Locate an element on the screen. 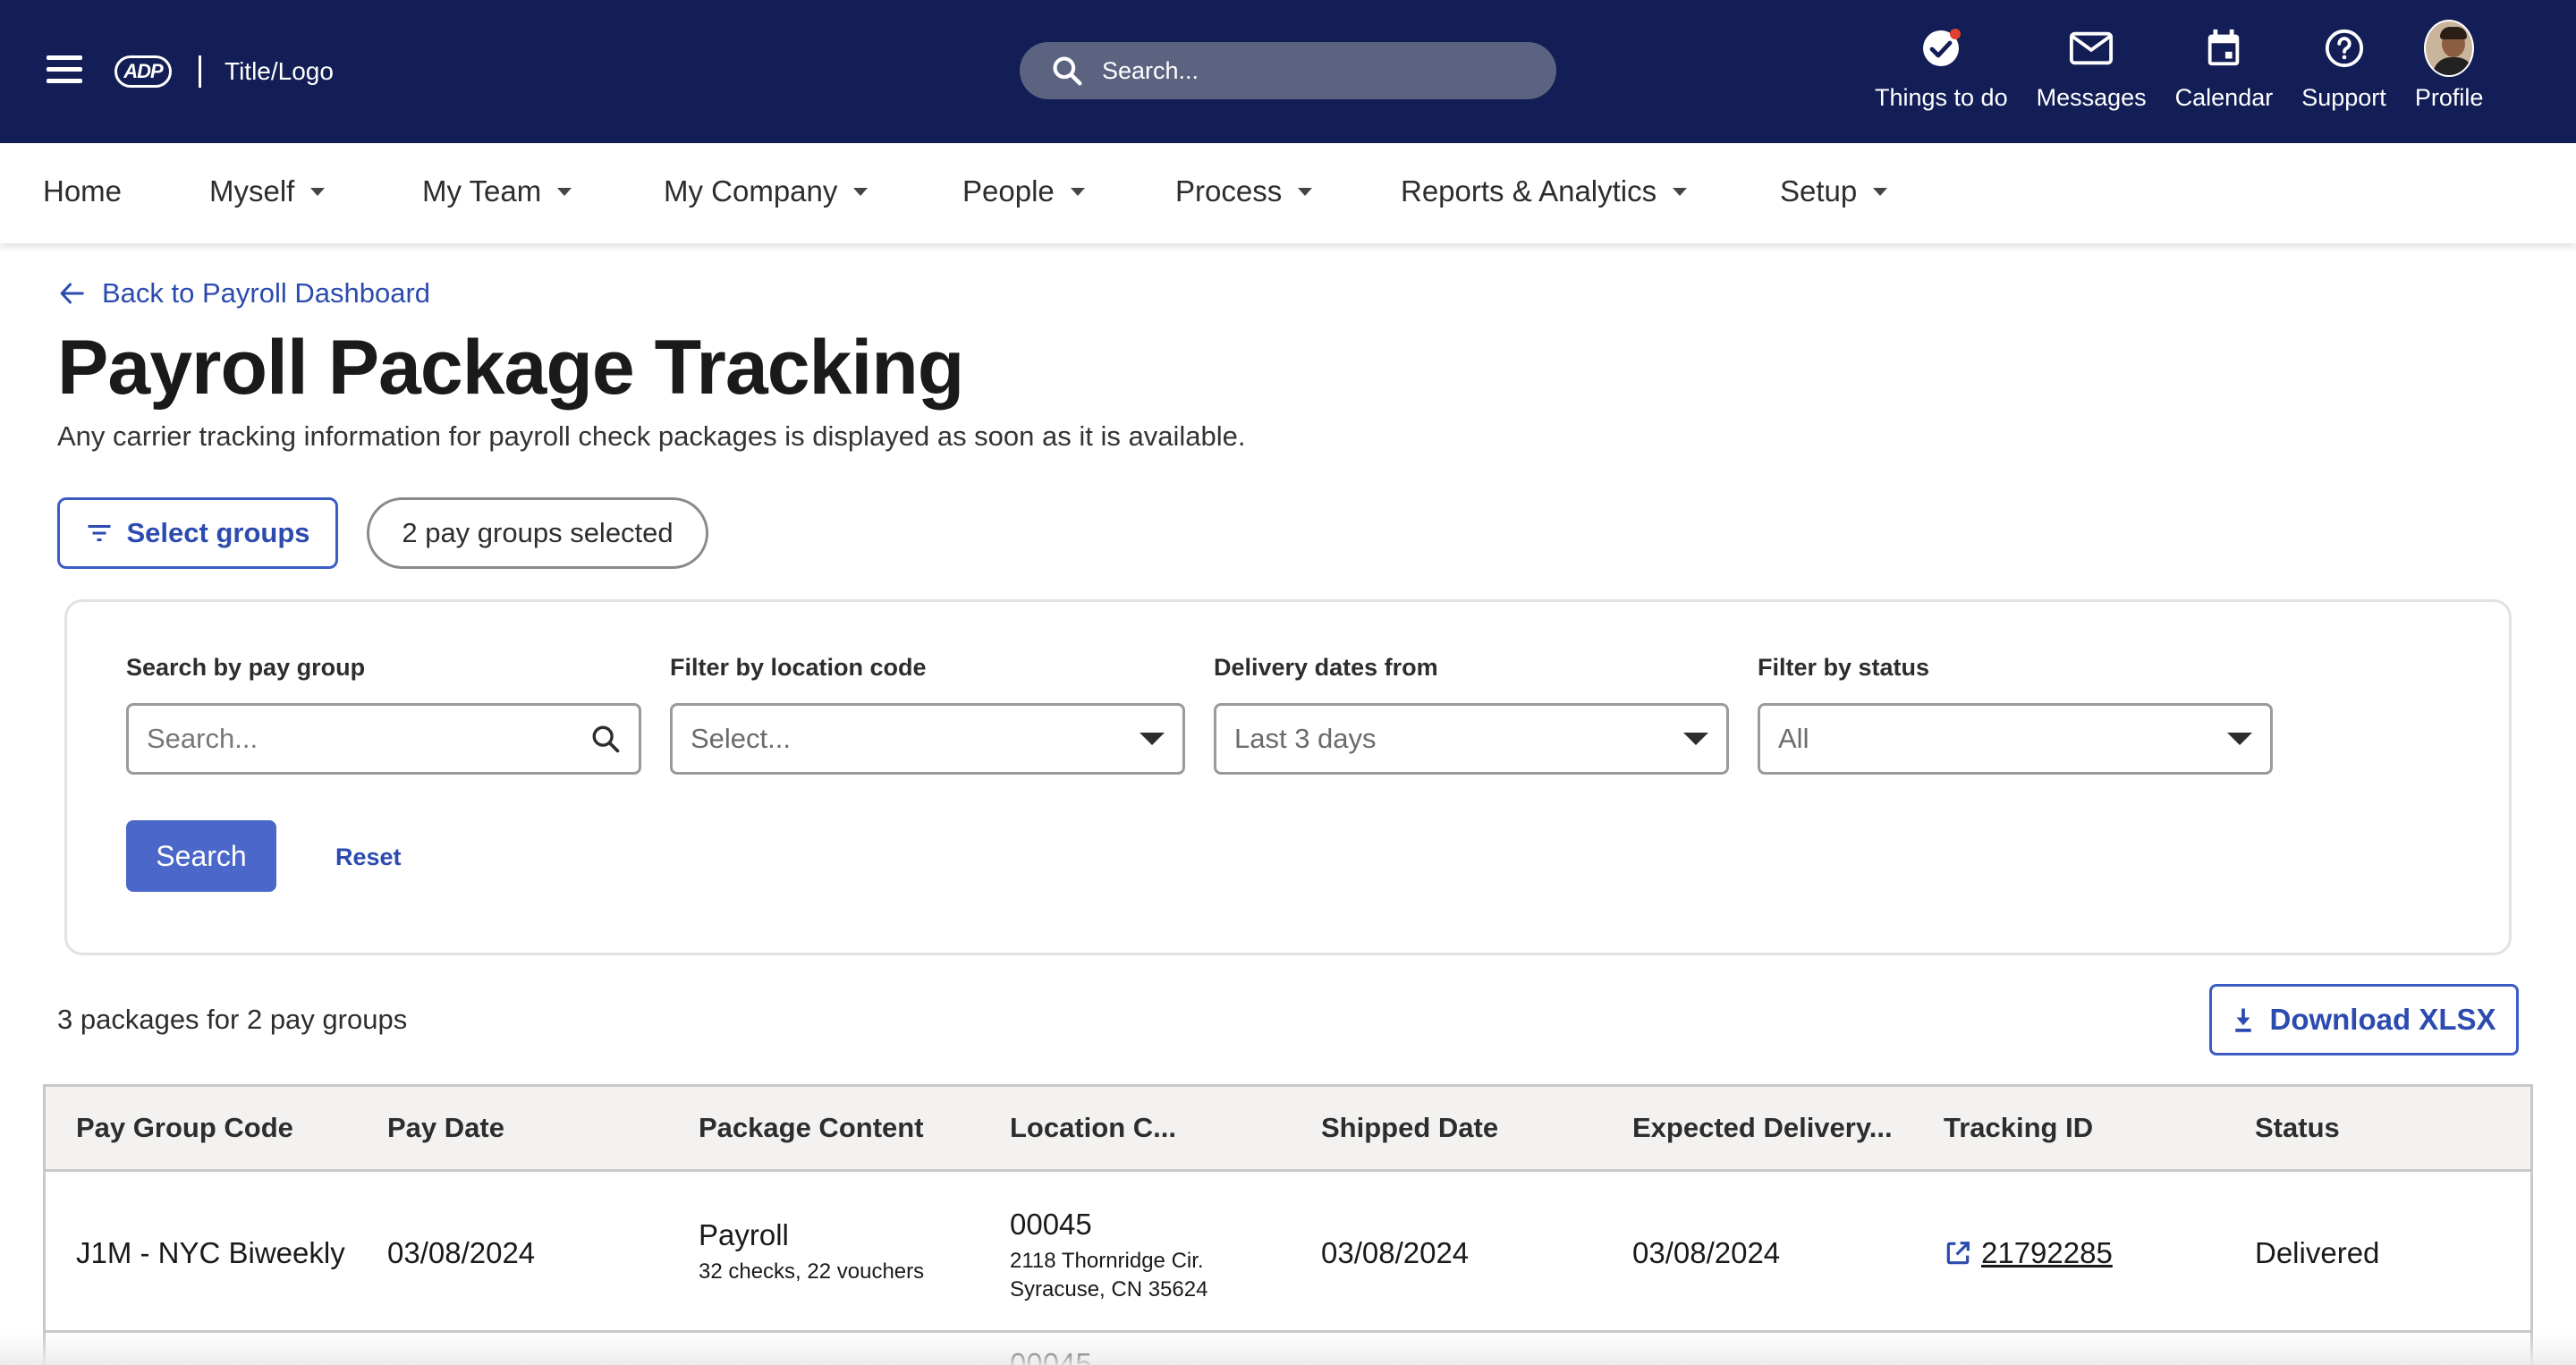 This screenshot has width=2576, height=1365. content-detail: 32 checks, 22 vouchers is located at coordinates (812, 1271).